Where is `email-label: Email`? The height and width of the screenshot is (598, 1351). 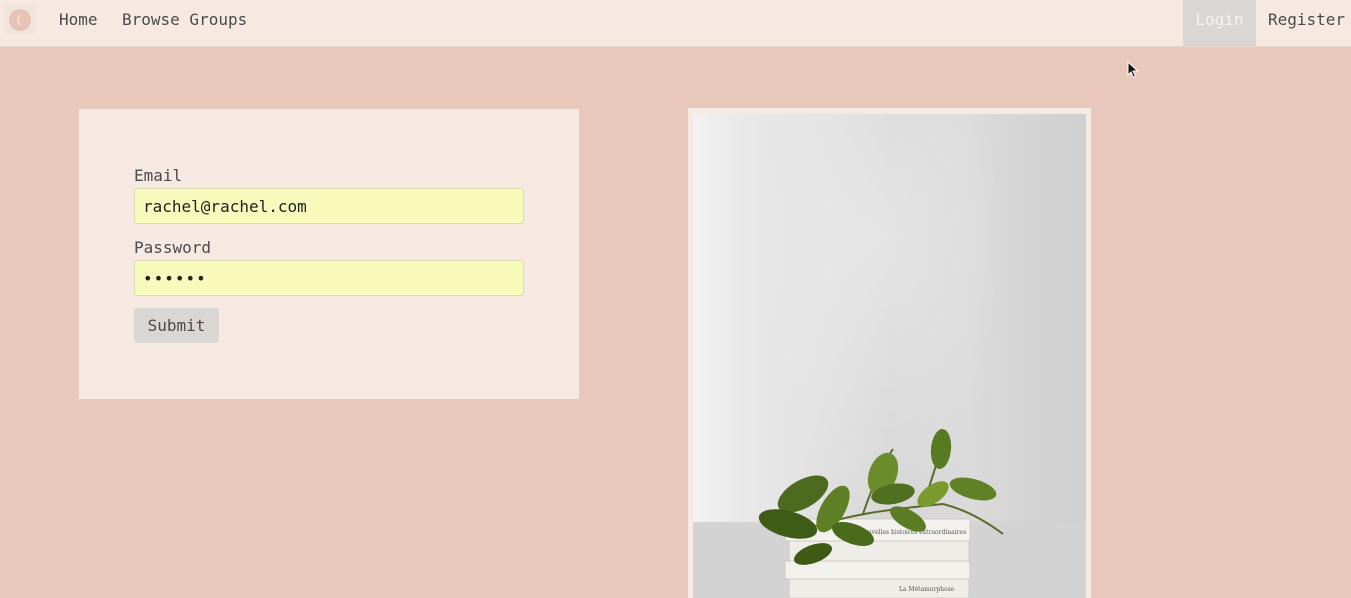 email-label: Email is located at coordinates (158, 175).